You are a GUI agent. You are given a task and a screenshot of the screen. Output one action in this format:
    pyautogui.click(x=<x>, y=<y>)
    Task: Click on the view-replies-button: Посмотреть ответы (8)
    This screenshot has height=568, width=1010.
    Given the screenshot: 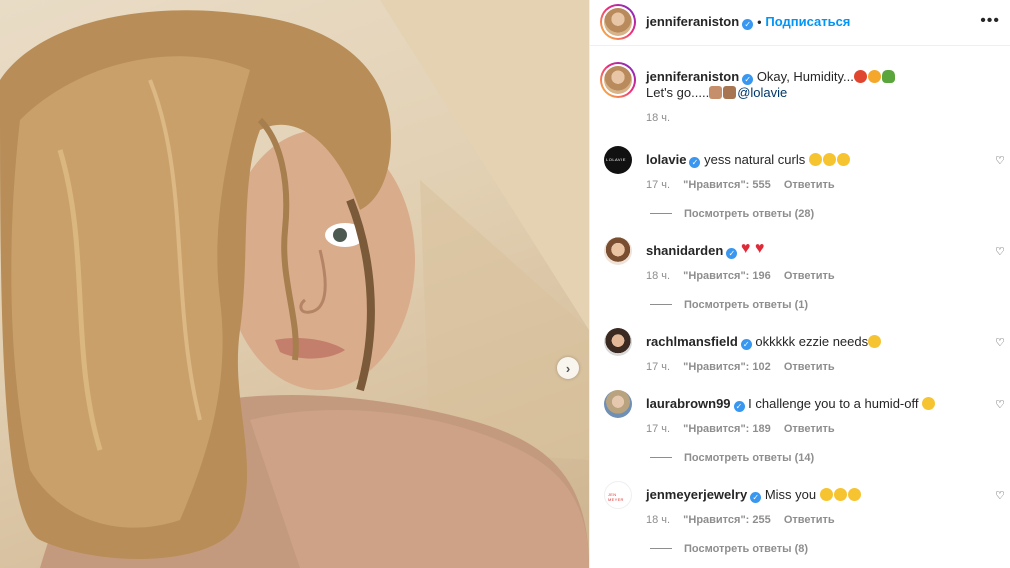 What is the action you would take?
    pyautogui.click(x=729, y=549)
    